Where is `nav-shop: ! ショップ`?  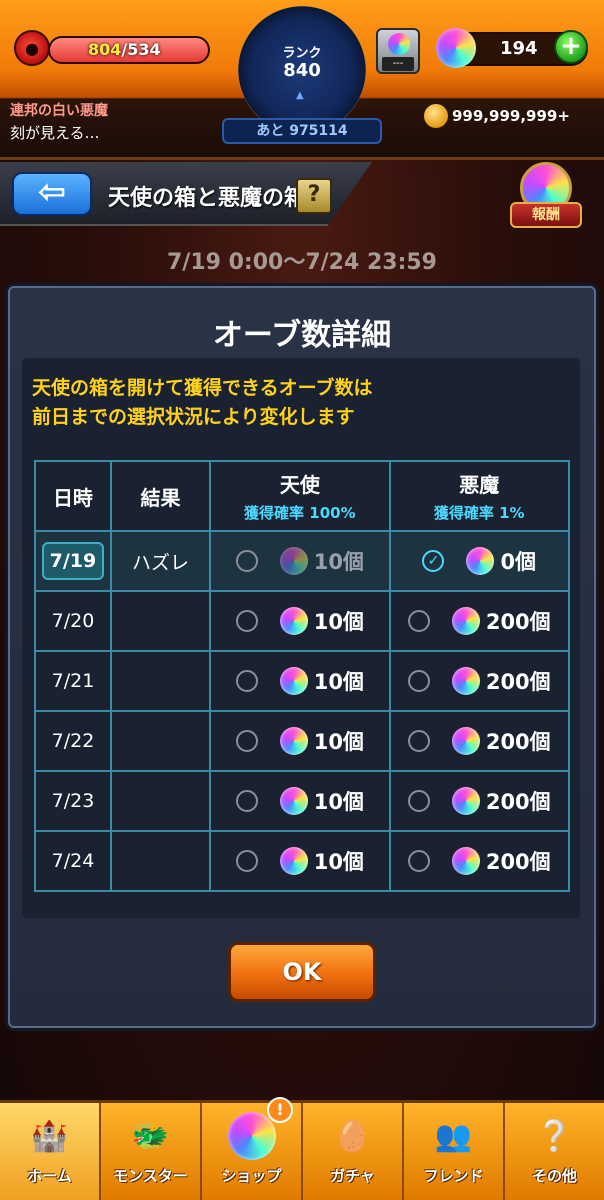 nav-shop: ! ショップ is located at coordinates (252, 1148).